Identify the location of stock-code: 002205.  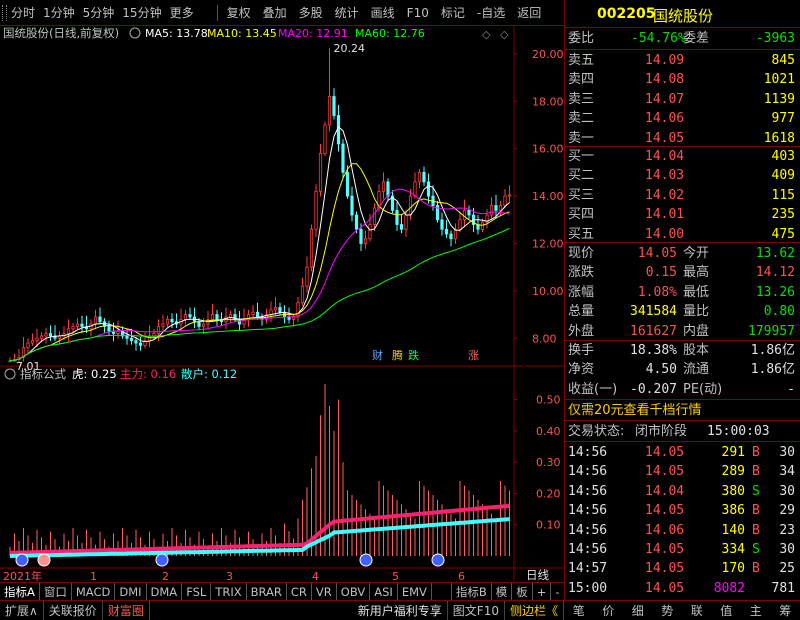
(626, 14).